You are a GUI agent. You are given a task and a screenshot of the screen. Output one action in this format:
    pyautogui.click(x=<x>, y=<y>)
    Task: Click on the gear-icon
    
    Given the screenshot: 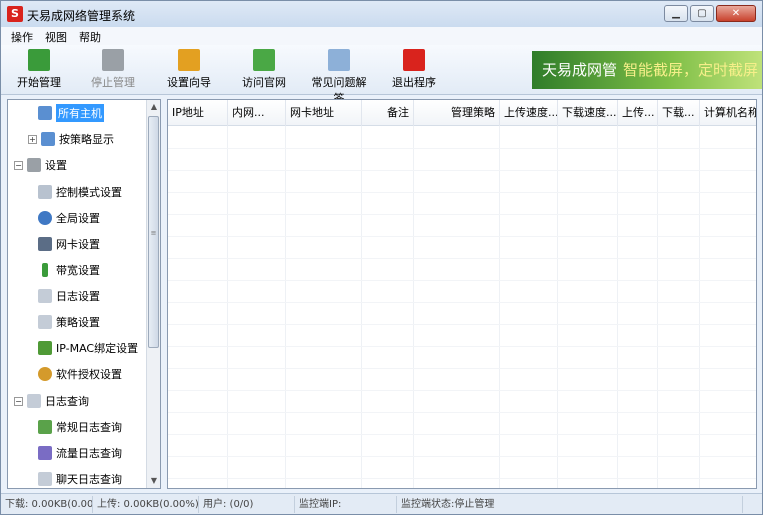 What is the action you would take?
    pyautogui.click(x=45, y=218)
    